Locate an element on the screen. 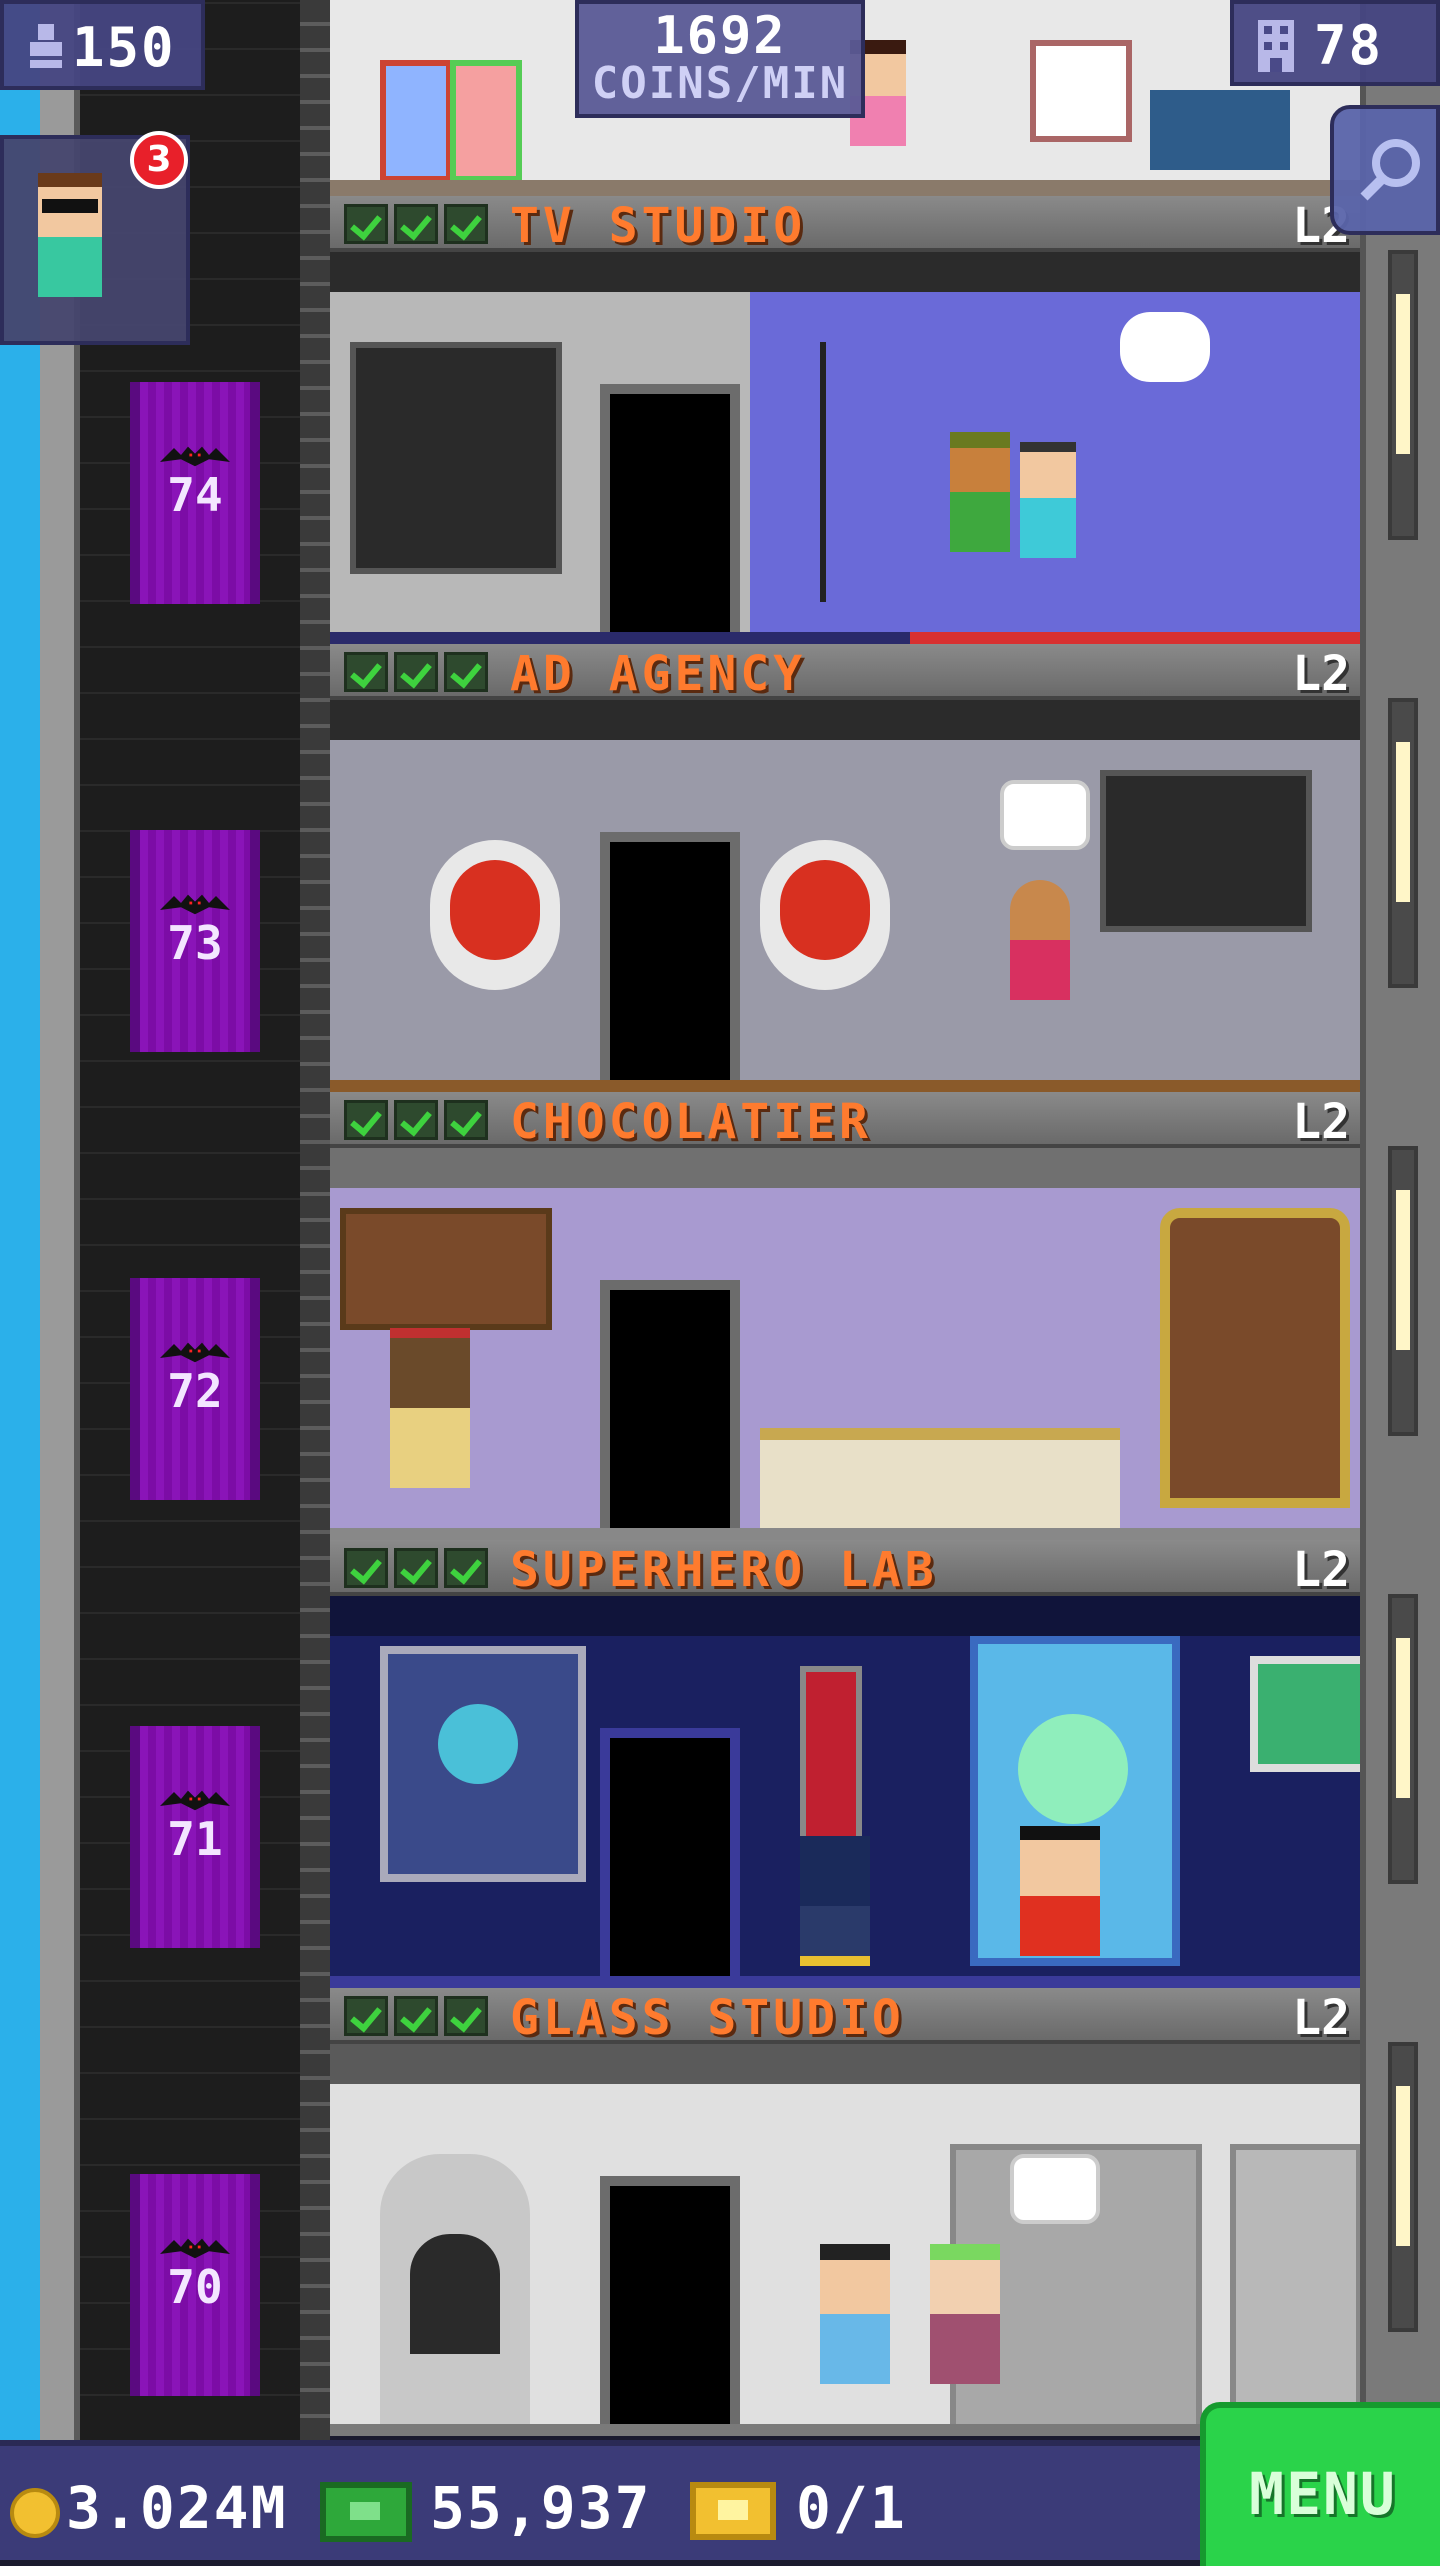 This screenshot has width=1440, height=2566. floor-glass-studio: GLASS STUDIO L2 is located at coordinates (845, 2212).